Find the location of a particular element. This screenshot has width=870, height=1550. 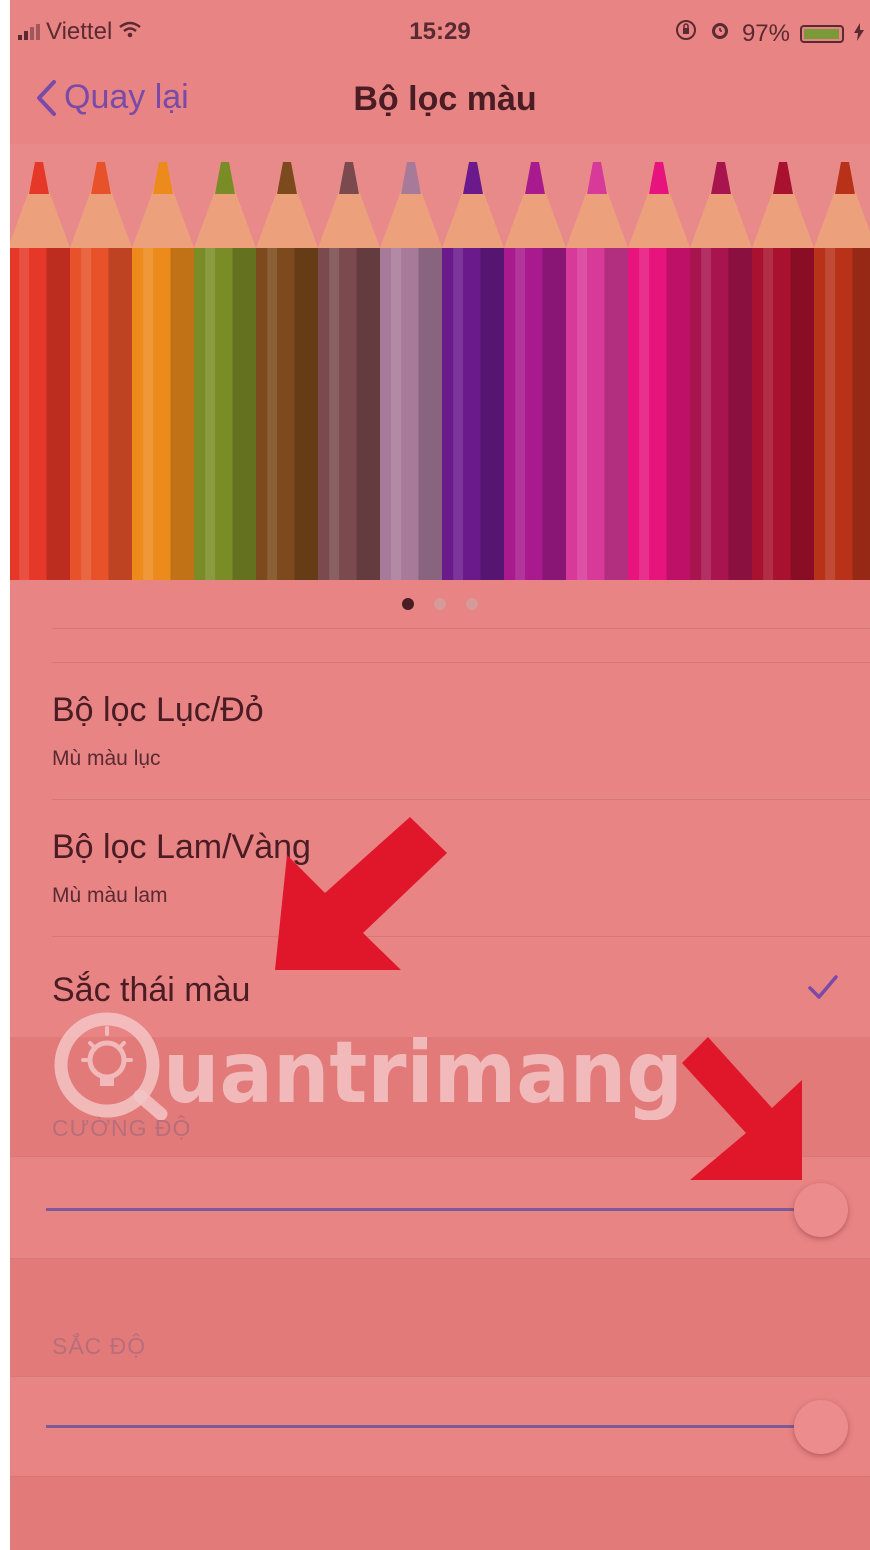

orientation-lock-icon is located at coordinates (686, 33).